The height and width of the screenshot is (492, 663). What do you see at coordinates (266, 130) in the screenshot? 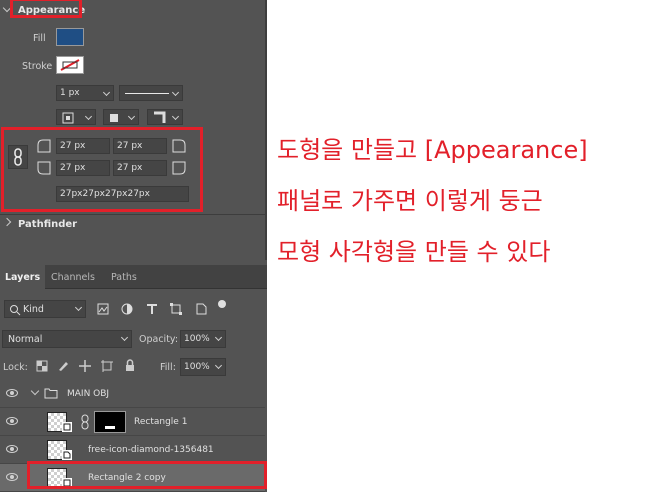
I see `panel-scrollbar` at bounding box center [266, 130].